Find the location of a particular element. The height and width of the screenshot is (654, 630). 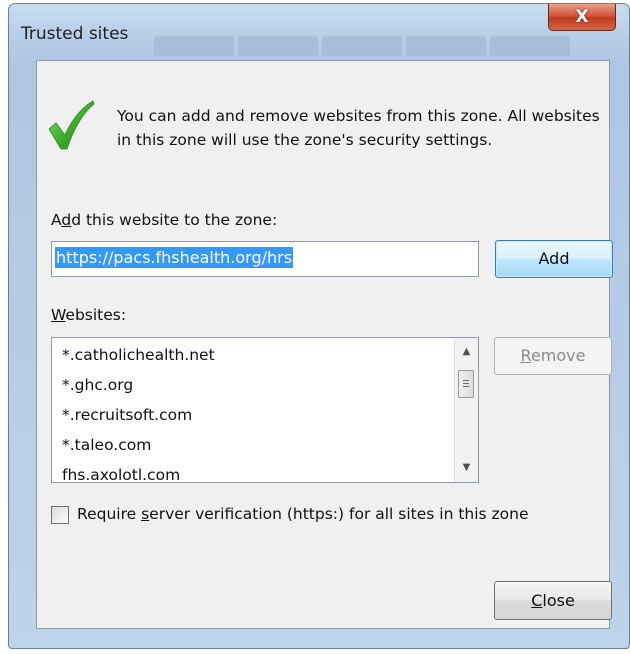

list-item: fhs.axolotl.com is located at coordinates (138, 472).